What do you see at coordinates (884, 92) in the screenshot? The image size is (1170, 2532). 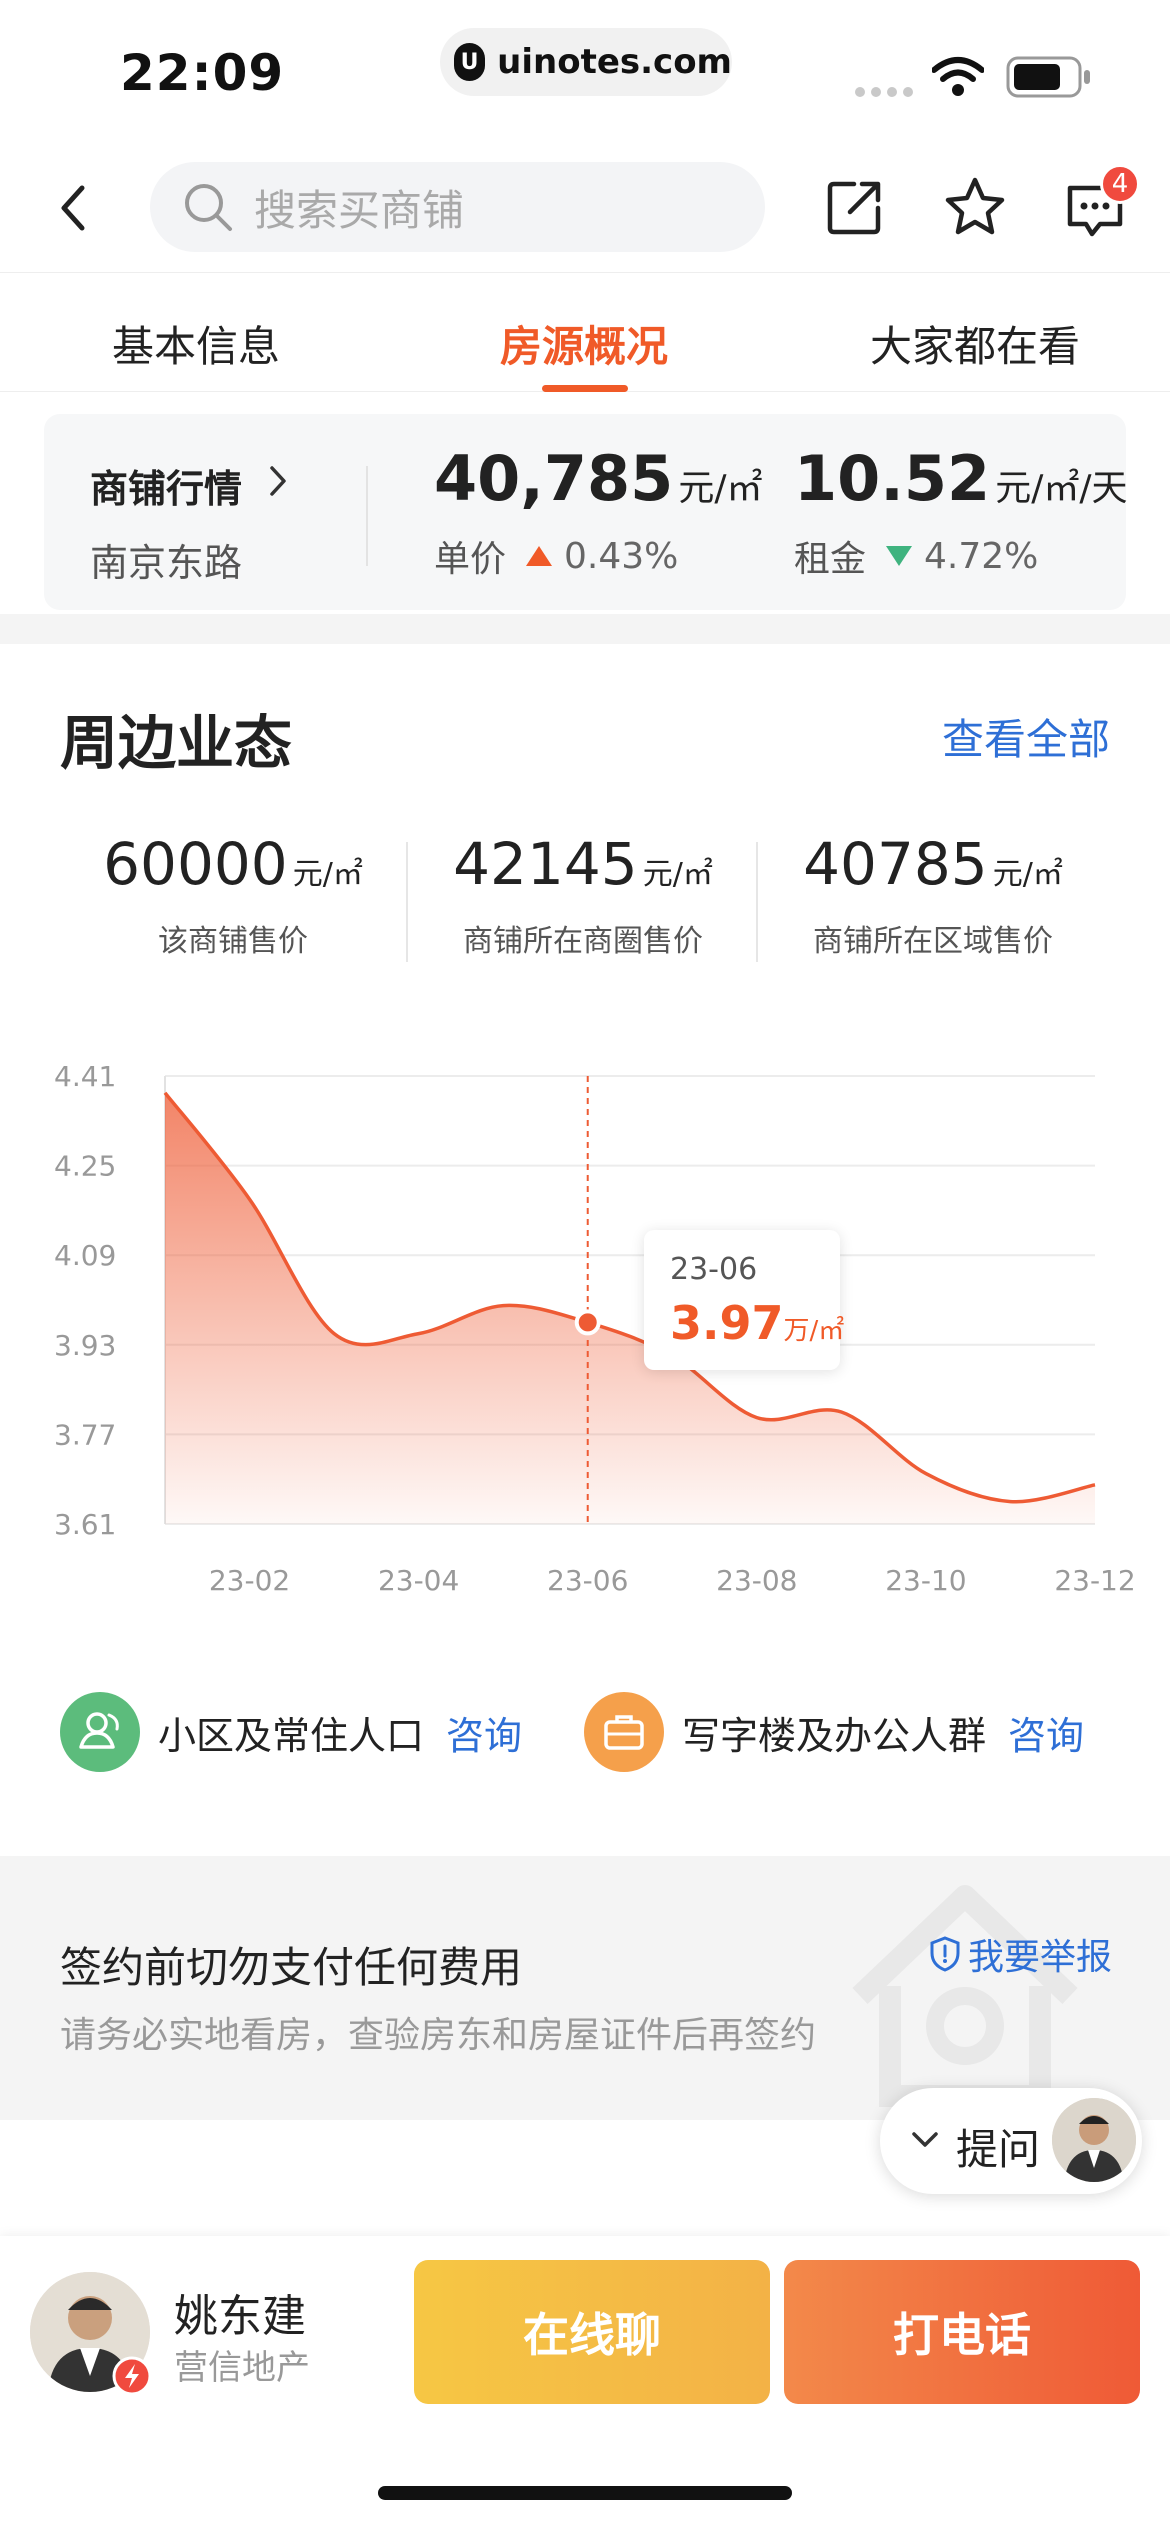 I see `signal-icon` at bounding box center [884, 92].